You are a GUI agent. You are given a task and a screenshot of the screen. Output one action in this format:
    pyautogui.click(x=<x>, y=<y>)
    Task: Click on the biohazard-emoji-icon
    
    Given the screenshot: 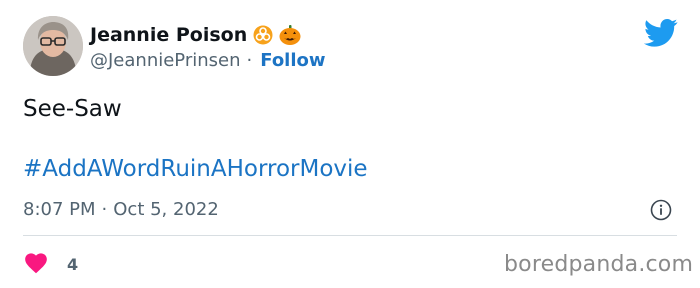 What is the action you would take?
    pyautogui.click(x=263, y=35)
    